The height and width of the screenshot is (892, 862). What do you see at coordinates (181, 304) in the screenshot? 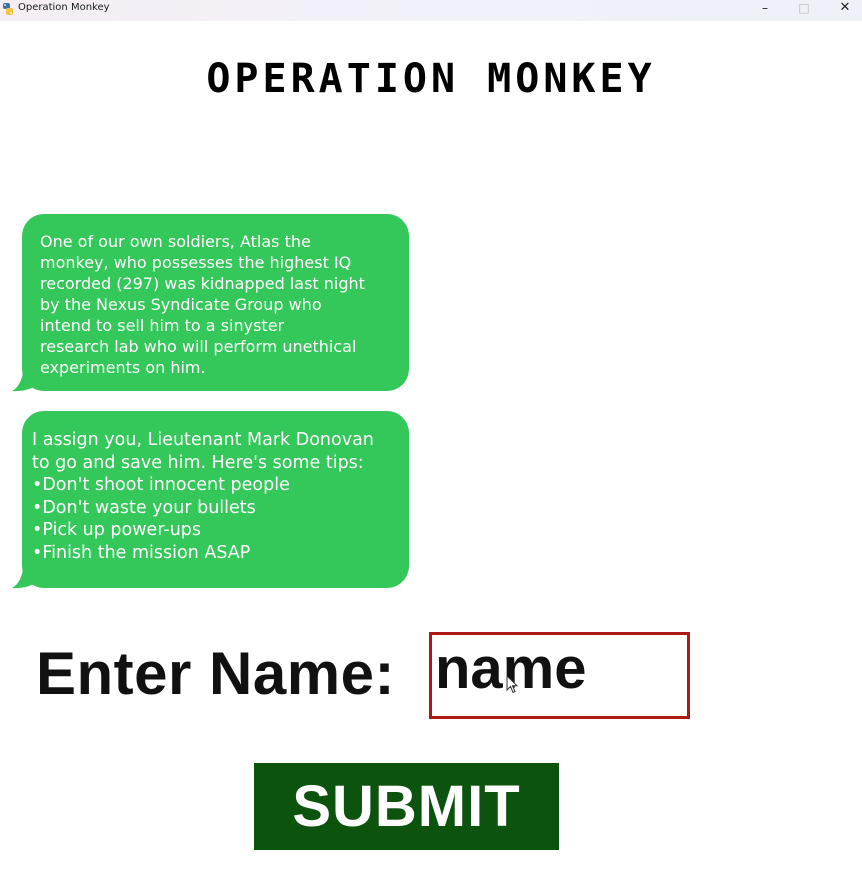
I see `message-line: by the Nexus Syndicate Group who` at bounding box center [181, 304].